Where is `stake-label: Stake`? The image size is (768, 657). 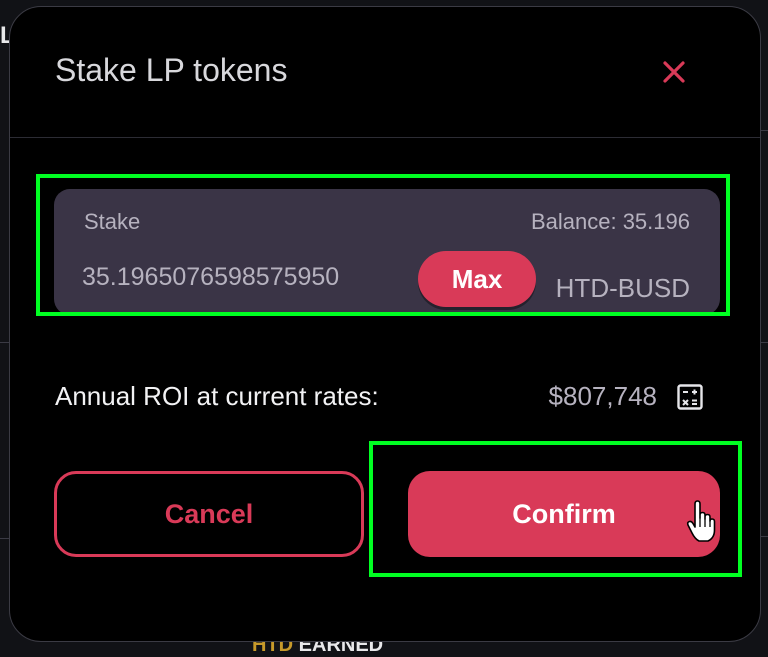
stake-label: Stake is located at coordinates (112, 221).